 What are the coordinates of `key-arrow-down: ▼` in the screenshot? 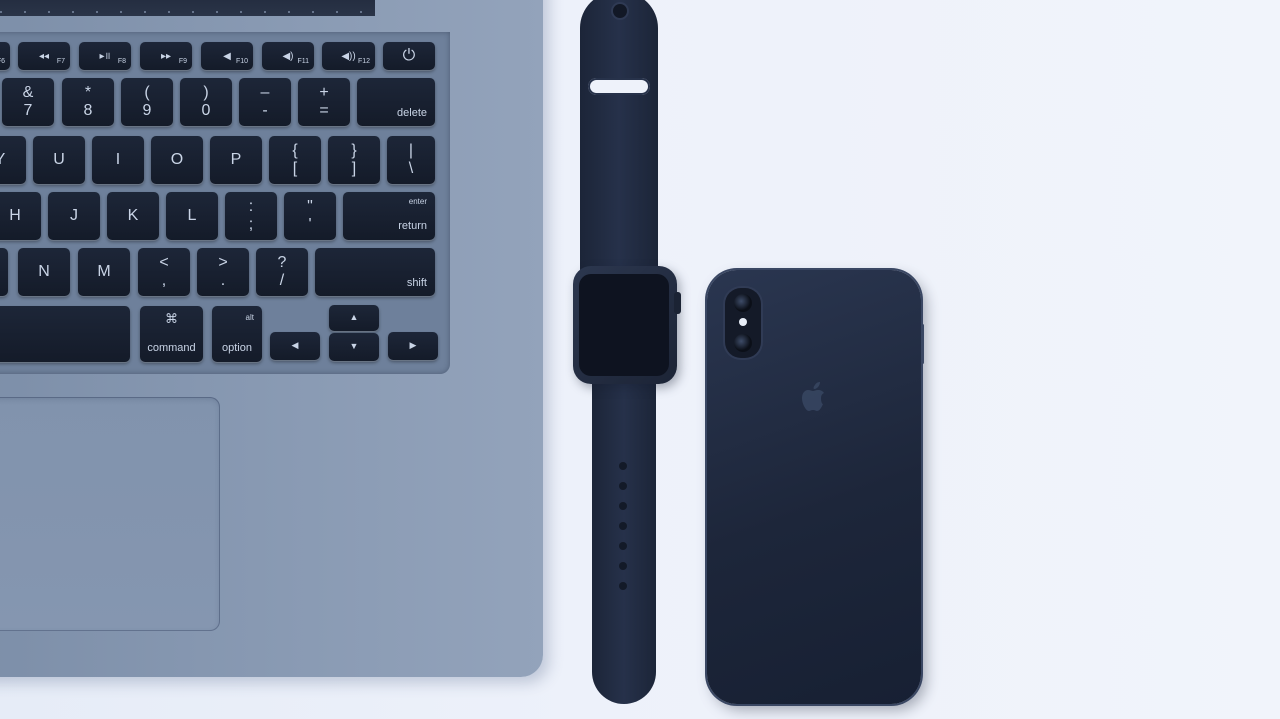 It's located at (354, 347).